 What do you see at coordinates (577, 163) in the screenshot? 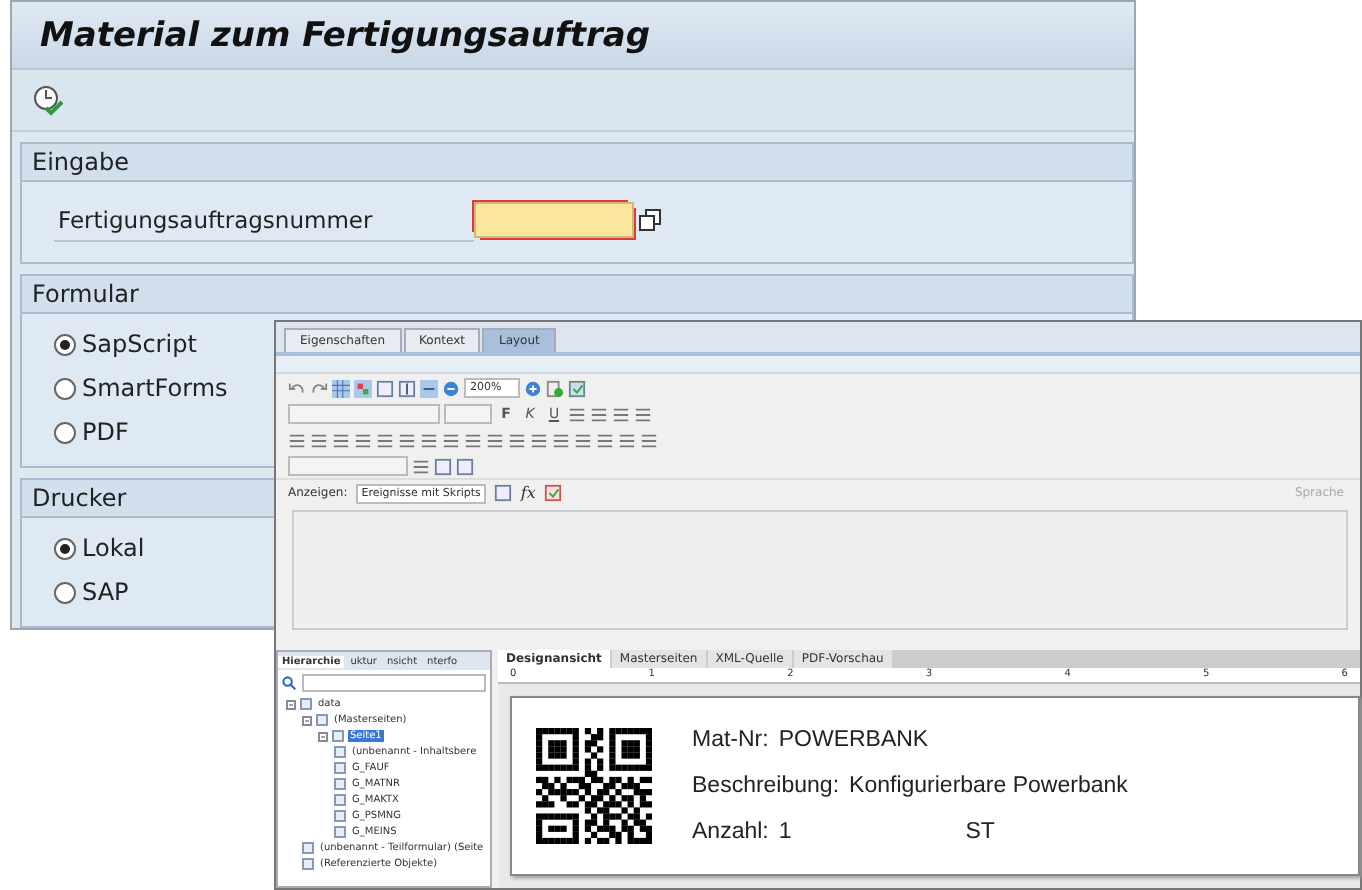
I see `group-header: Eingabe` at bounding box center [577, 163].